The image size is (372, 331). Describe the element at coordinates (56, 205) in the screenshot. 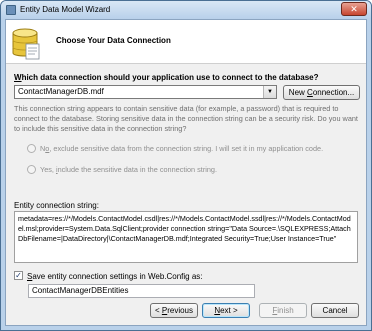

I see `entity-connection-label: Entity connection string:` at that location.